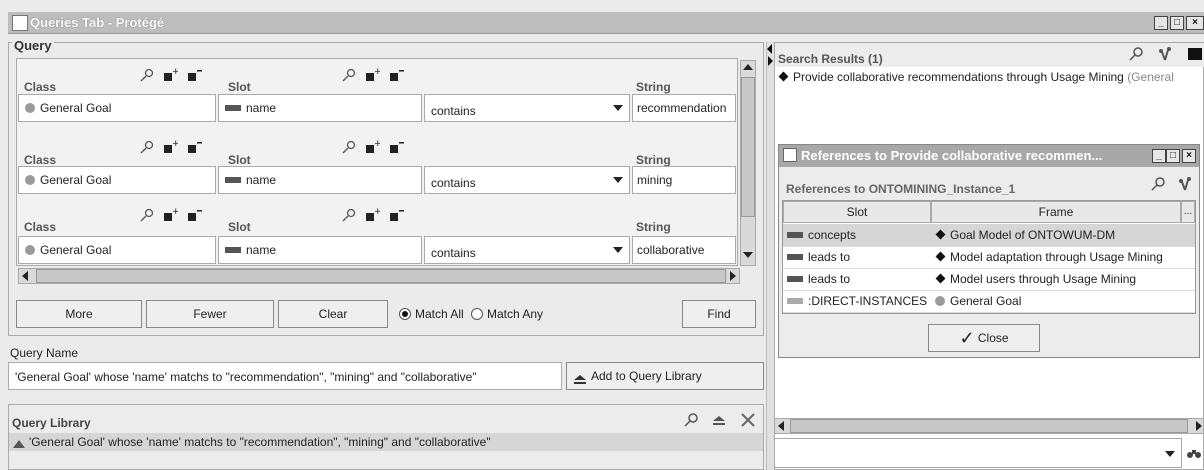  Describe the element at coordinates (795, 301) in the screenshot. I see `slot-icon` at that location.